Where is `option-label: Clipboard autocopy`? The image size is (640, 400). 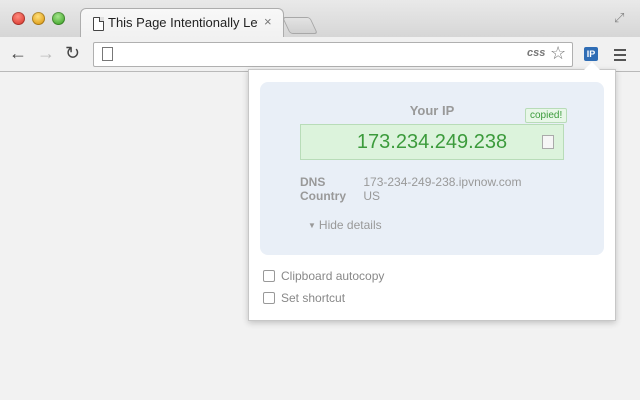 option-label: Clipboard autocopy is located at coordinates (333, 276).